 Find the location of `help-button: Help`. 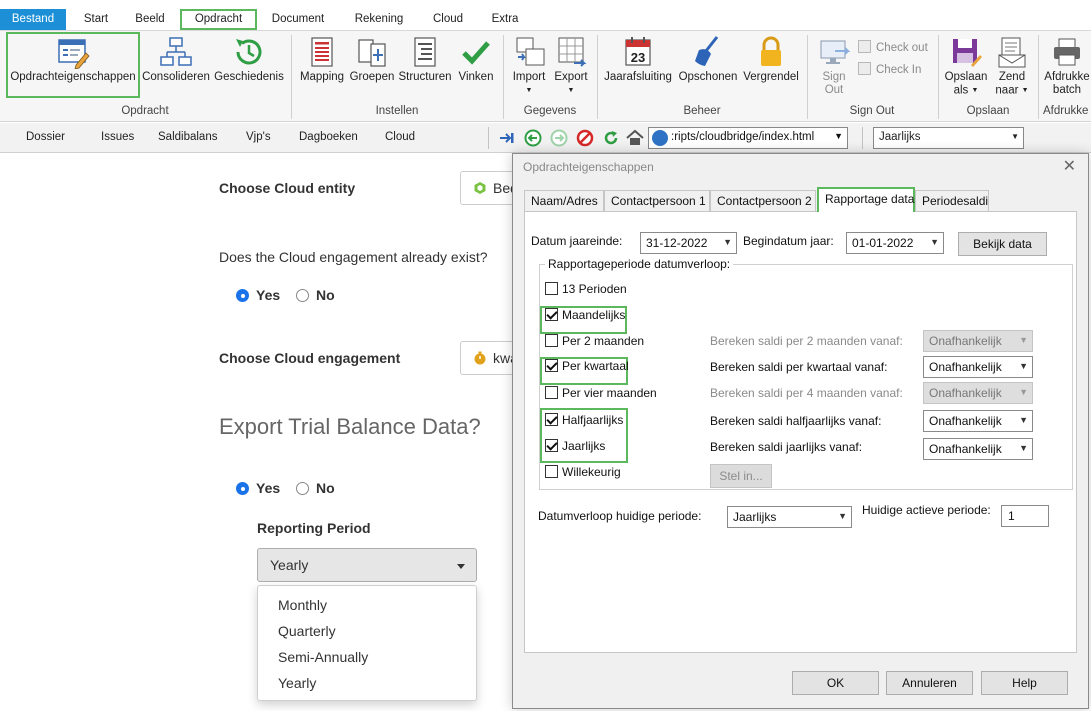

help-button: Help is located at coordinates (1024, 683).